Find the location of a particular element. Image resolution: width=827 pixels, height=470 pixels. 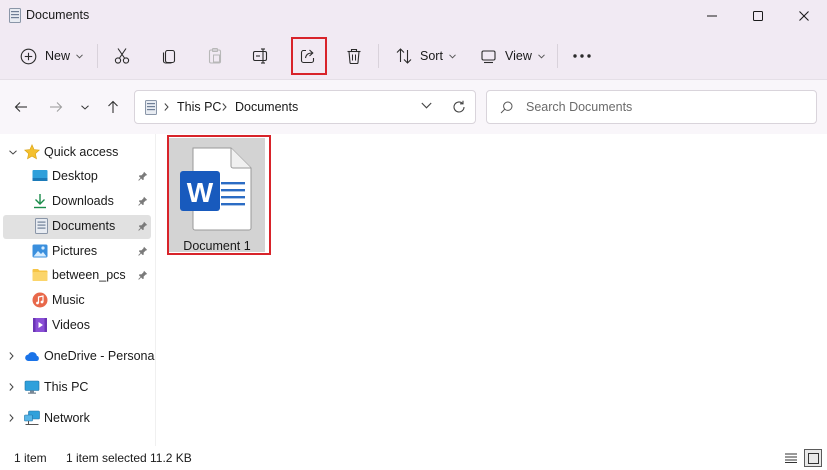

paste-button is located at coordinates (215, 56).